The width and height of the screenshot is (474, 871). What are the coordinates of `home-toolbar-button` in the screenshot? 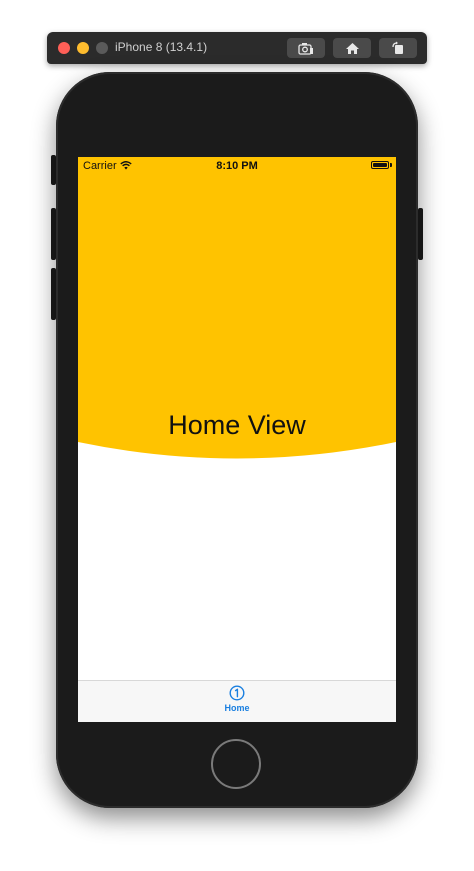 It's located at (352, 48).